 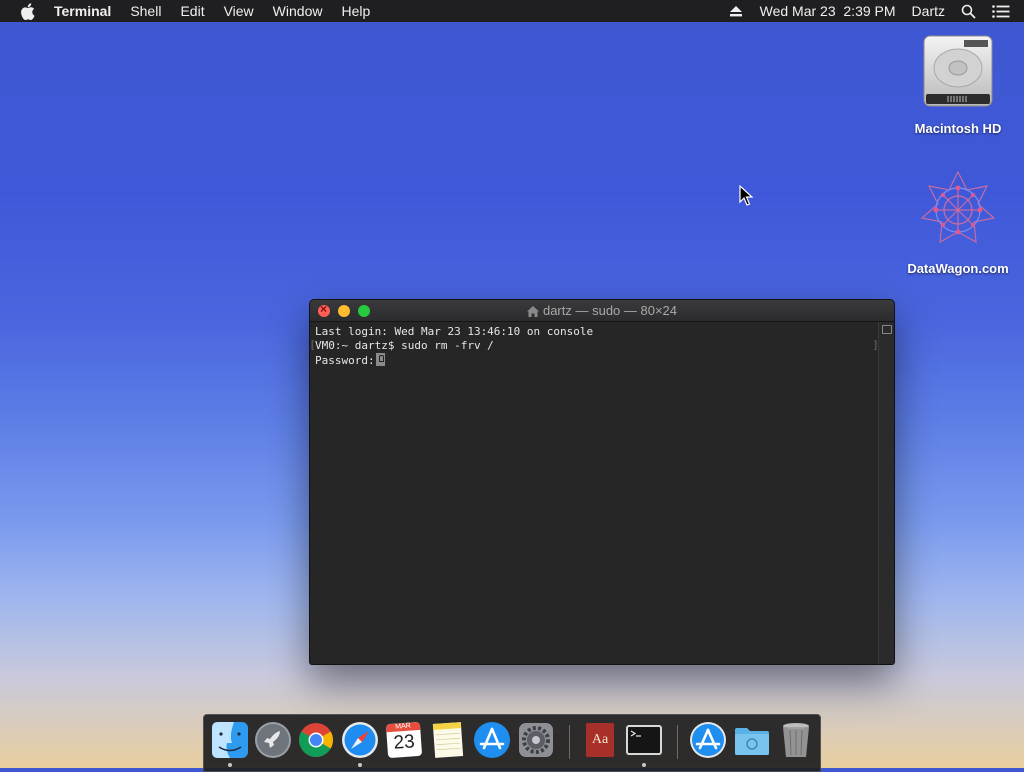 I want to click on dictionary-icon: Aa, so click(x=600, y=740).